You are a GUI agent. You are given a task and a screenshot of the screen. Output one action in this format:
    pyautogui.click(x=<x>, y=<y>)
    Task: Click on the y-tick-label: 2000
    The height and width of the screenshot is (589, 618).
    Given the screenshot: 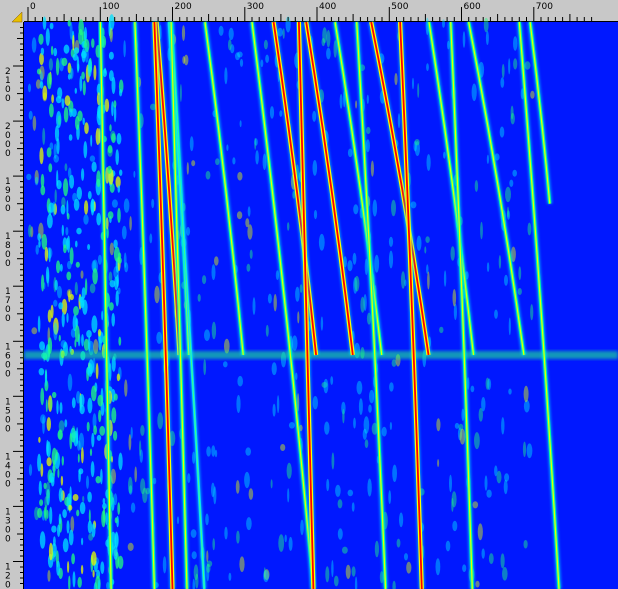 What is the action you would take?
    pyautogui.click(x=8, y=140)
    